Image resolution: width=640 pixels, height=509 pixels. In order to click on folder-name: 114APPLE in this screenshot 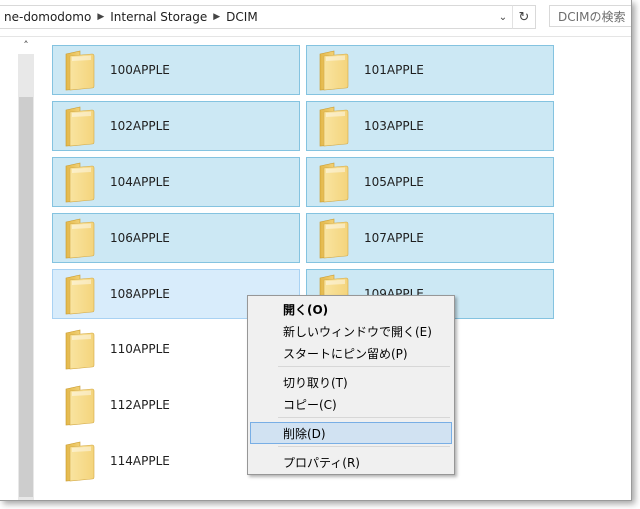, I will do `click(140, 461)`.